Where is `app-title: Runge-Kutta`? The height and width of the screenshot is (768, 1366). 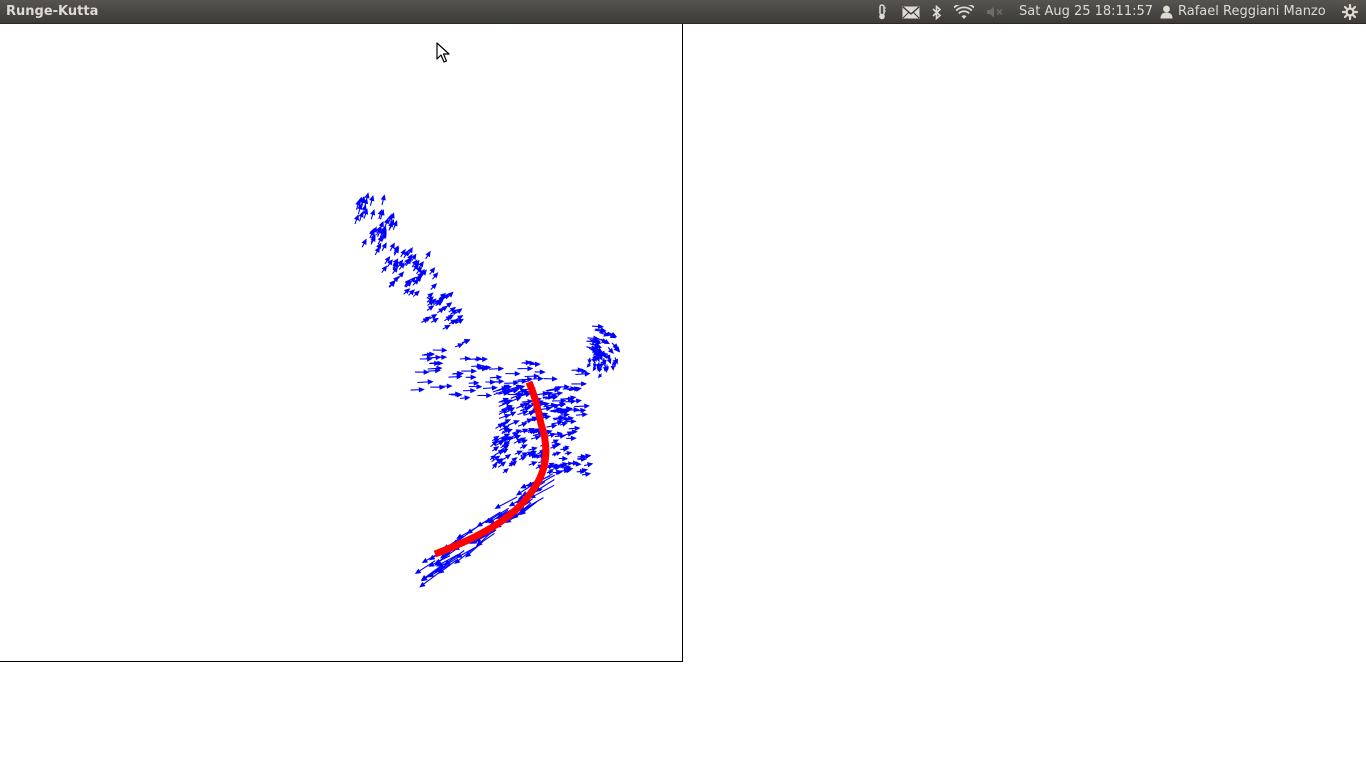
app-title: Runge-Kutta is located at coordinates (52, 11).